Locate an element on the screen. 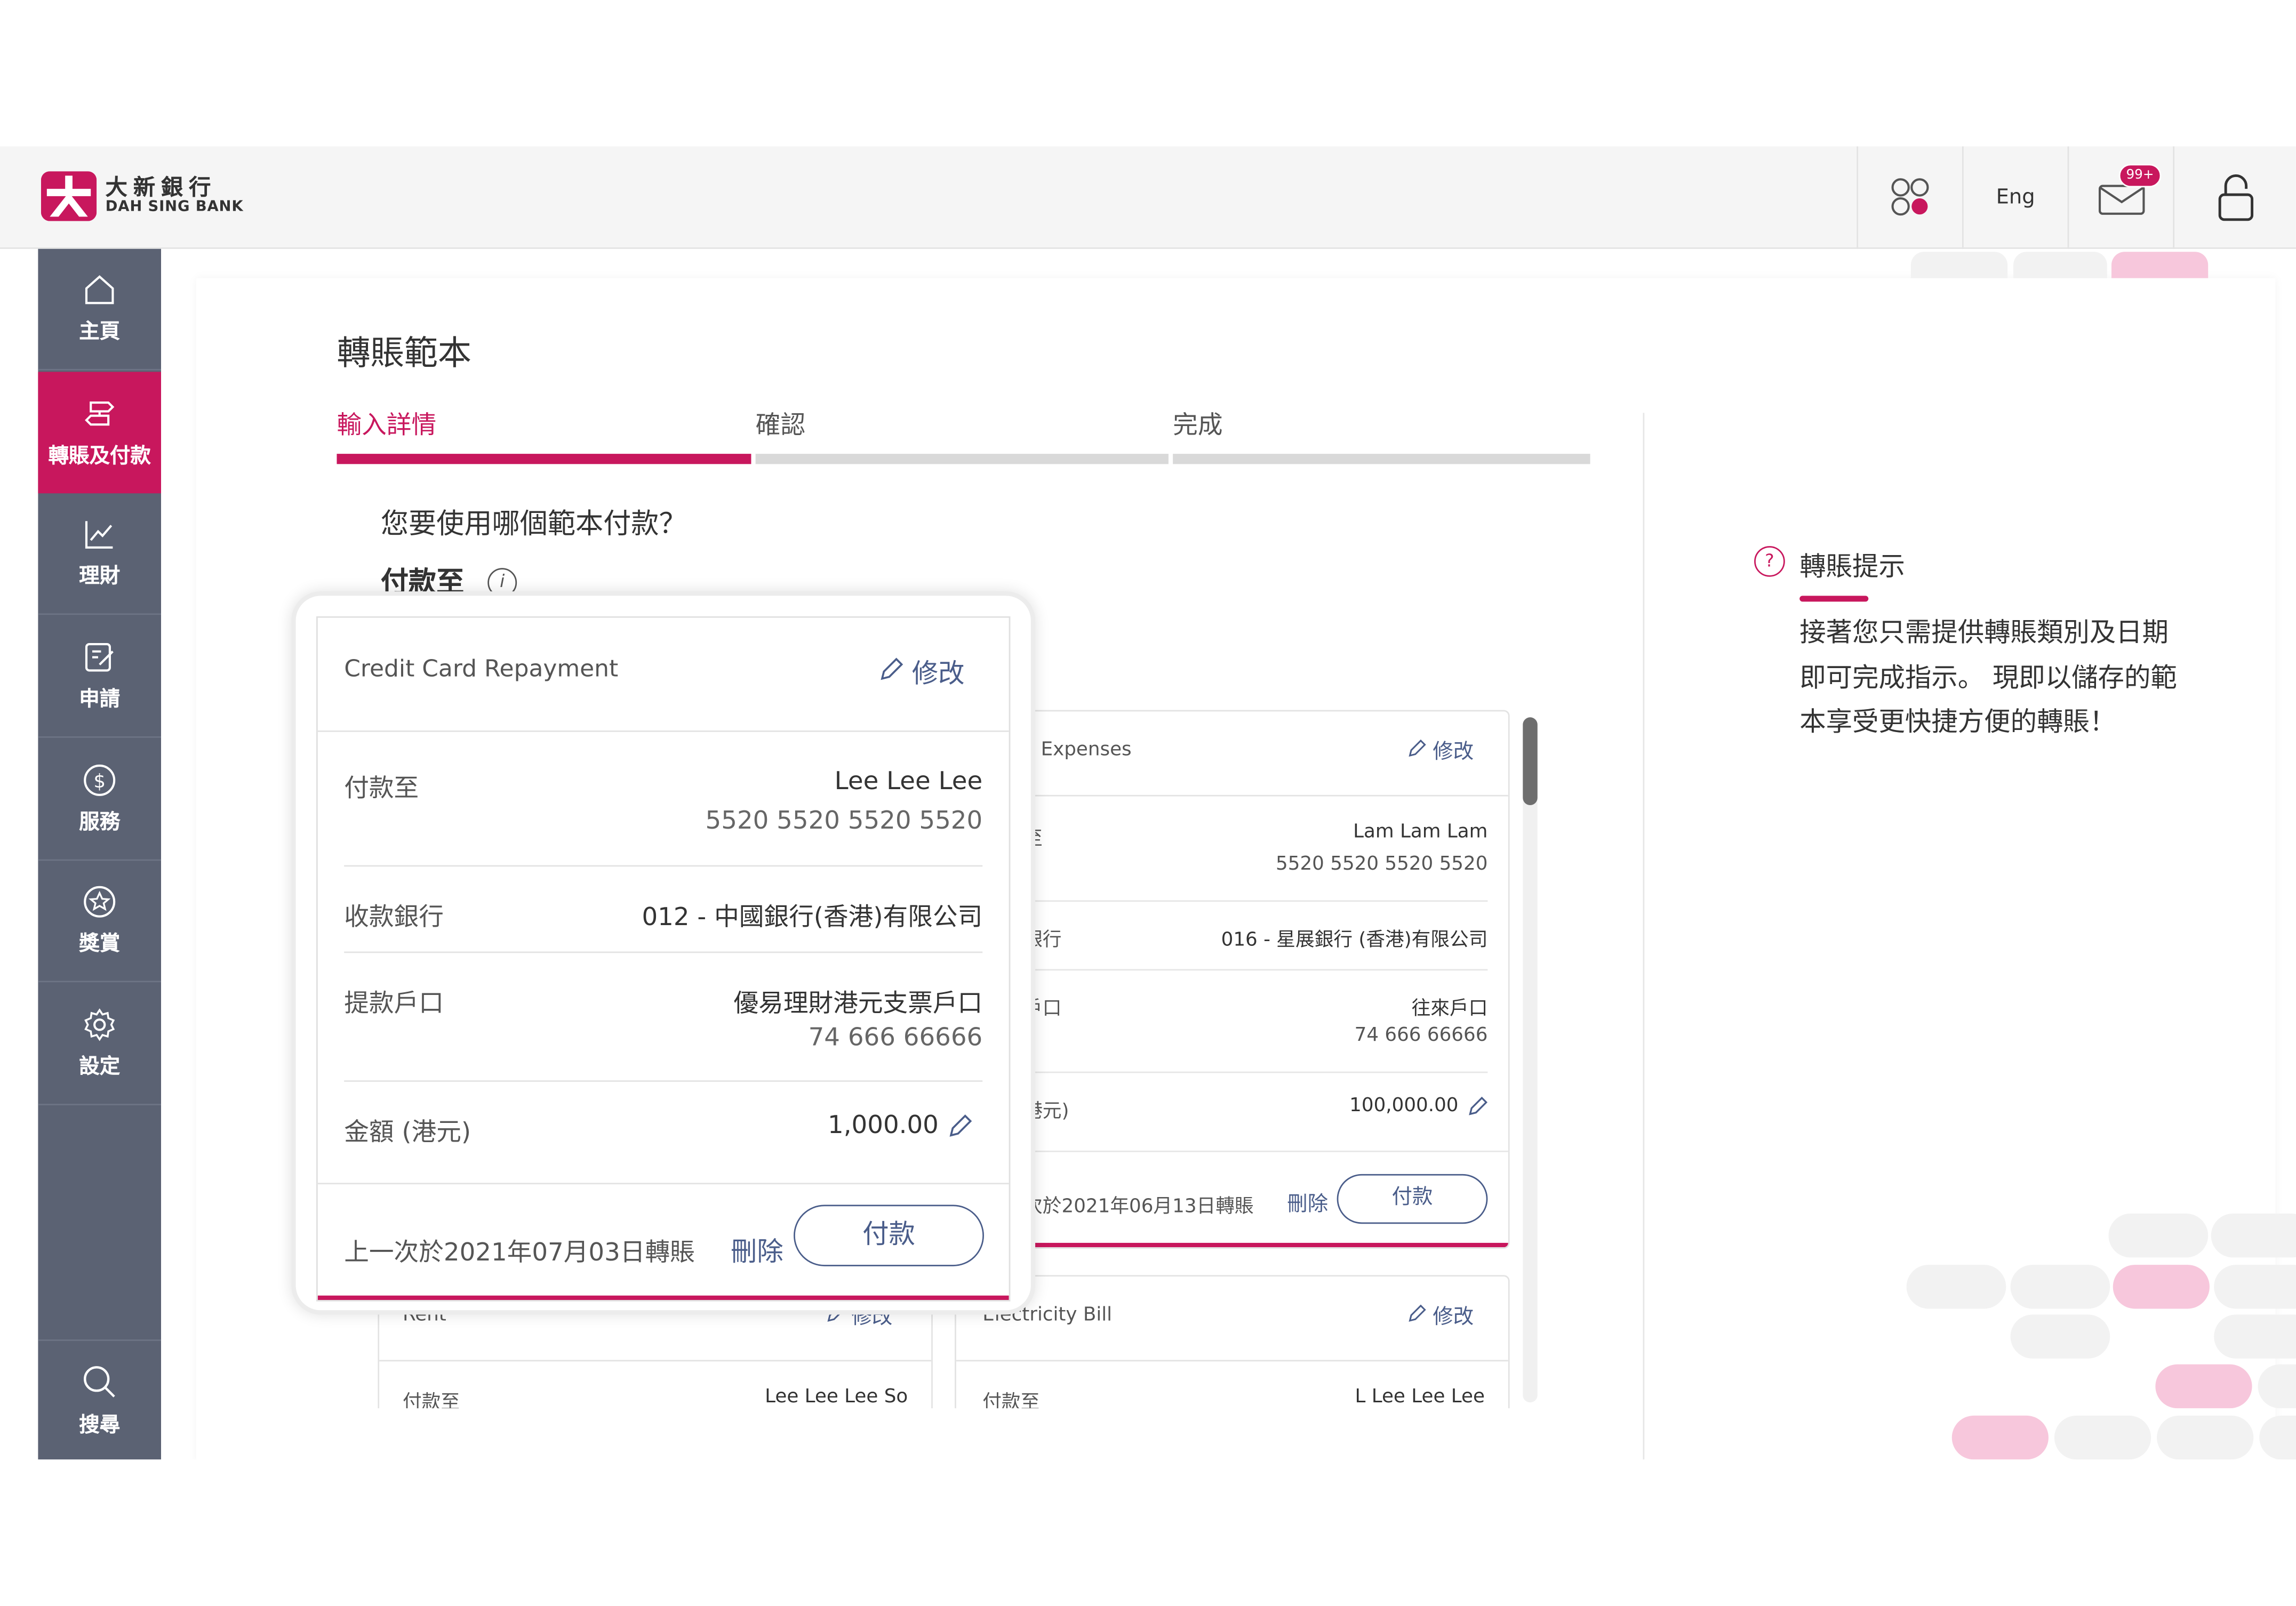 The width and height of the screenshot is (2296, 1606). sidebar-item-apply: 申請 is located at coordinates (100, 677).